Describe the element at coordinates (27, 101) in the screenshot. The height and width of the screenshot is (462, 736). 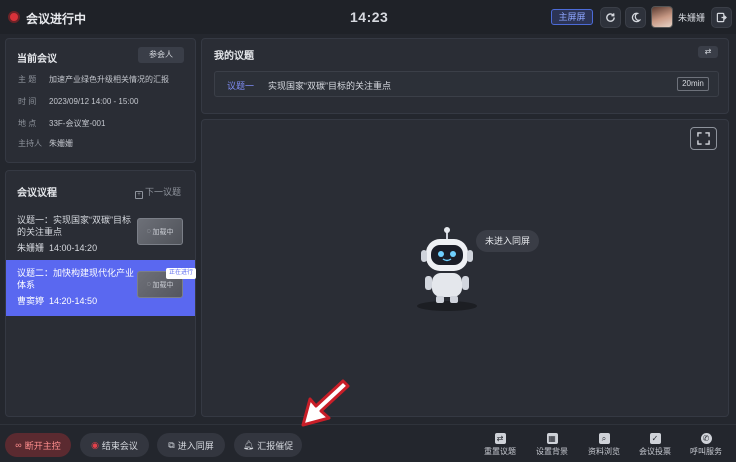
I see `time-label: 时 间` at that location.